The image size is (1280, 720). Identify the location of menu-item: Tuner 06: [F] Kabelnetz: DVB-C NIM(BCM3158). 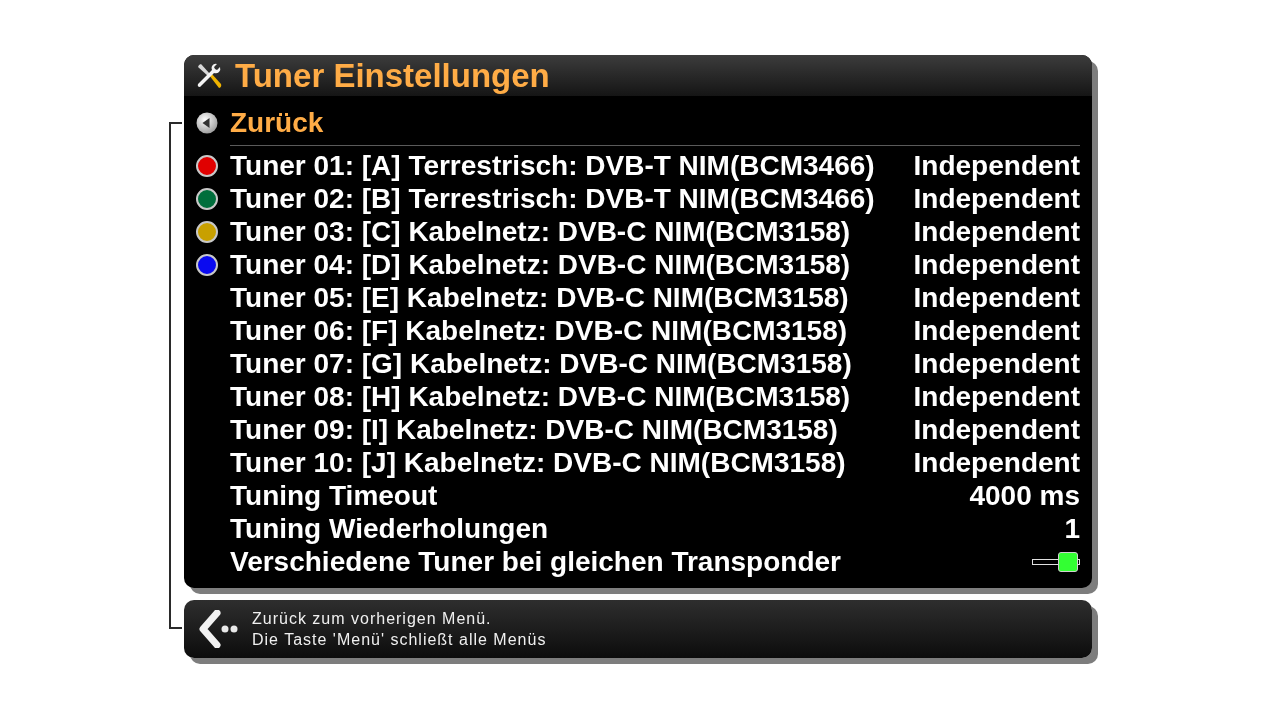
(539, 330).